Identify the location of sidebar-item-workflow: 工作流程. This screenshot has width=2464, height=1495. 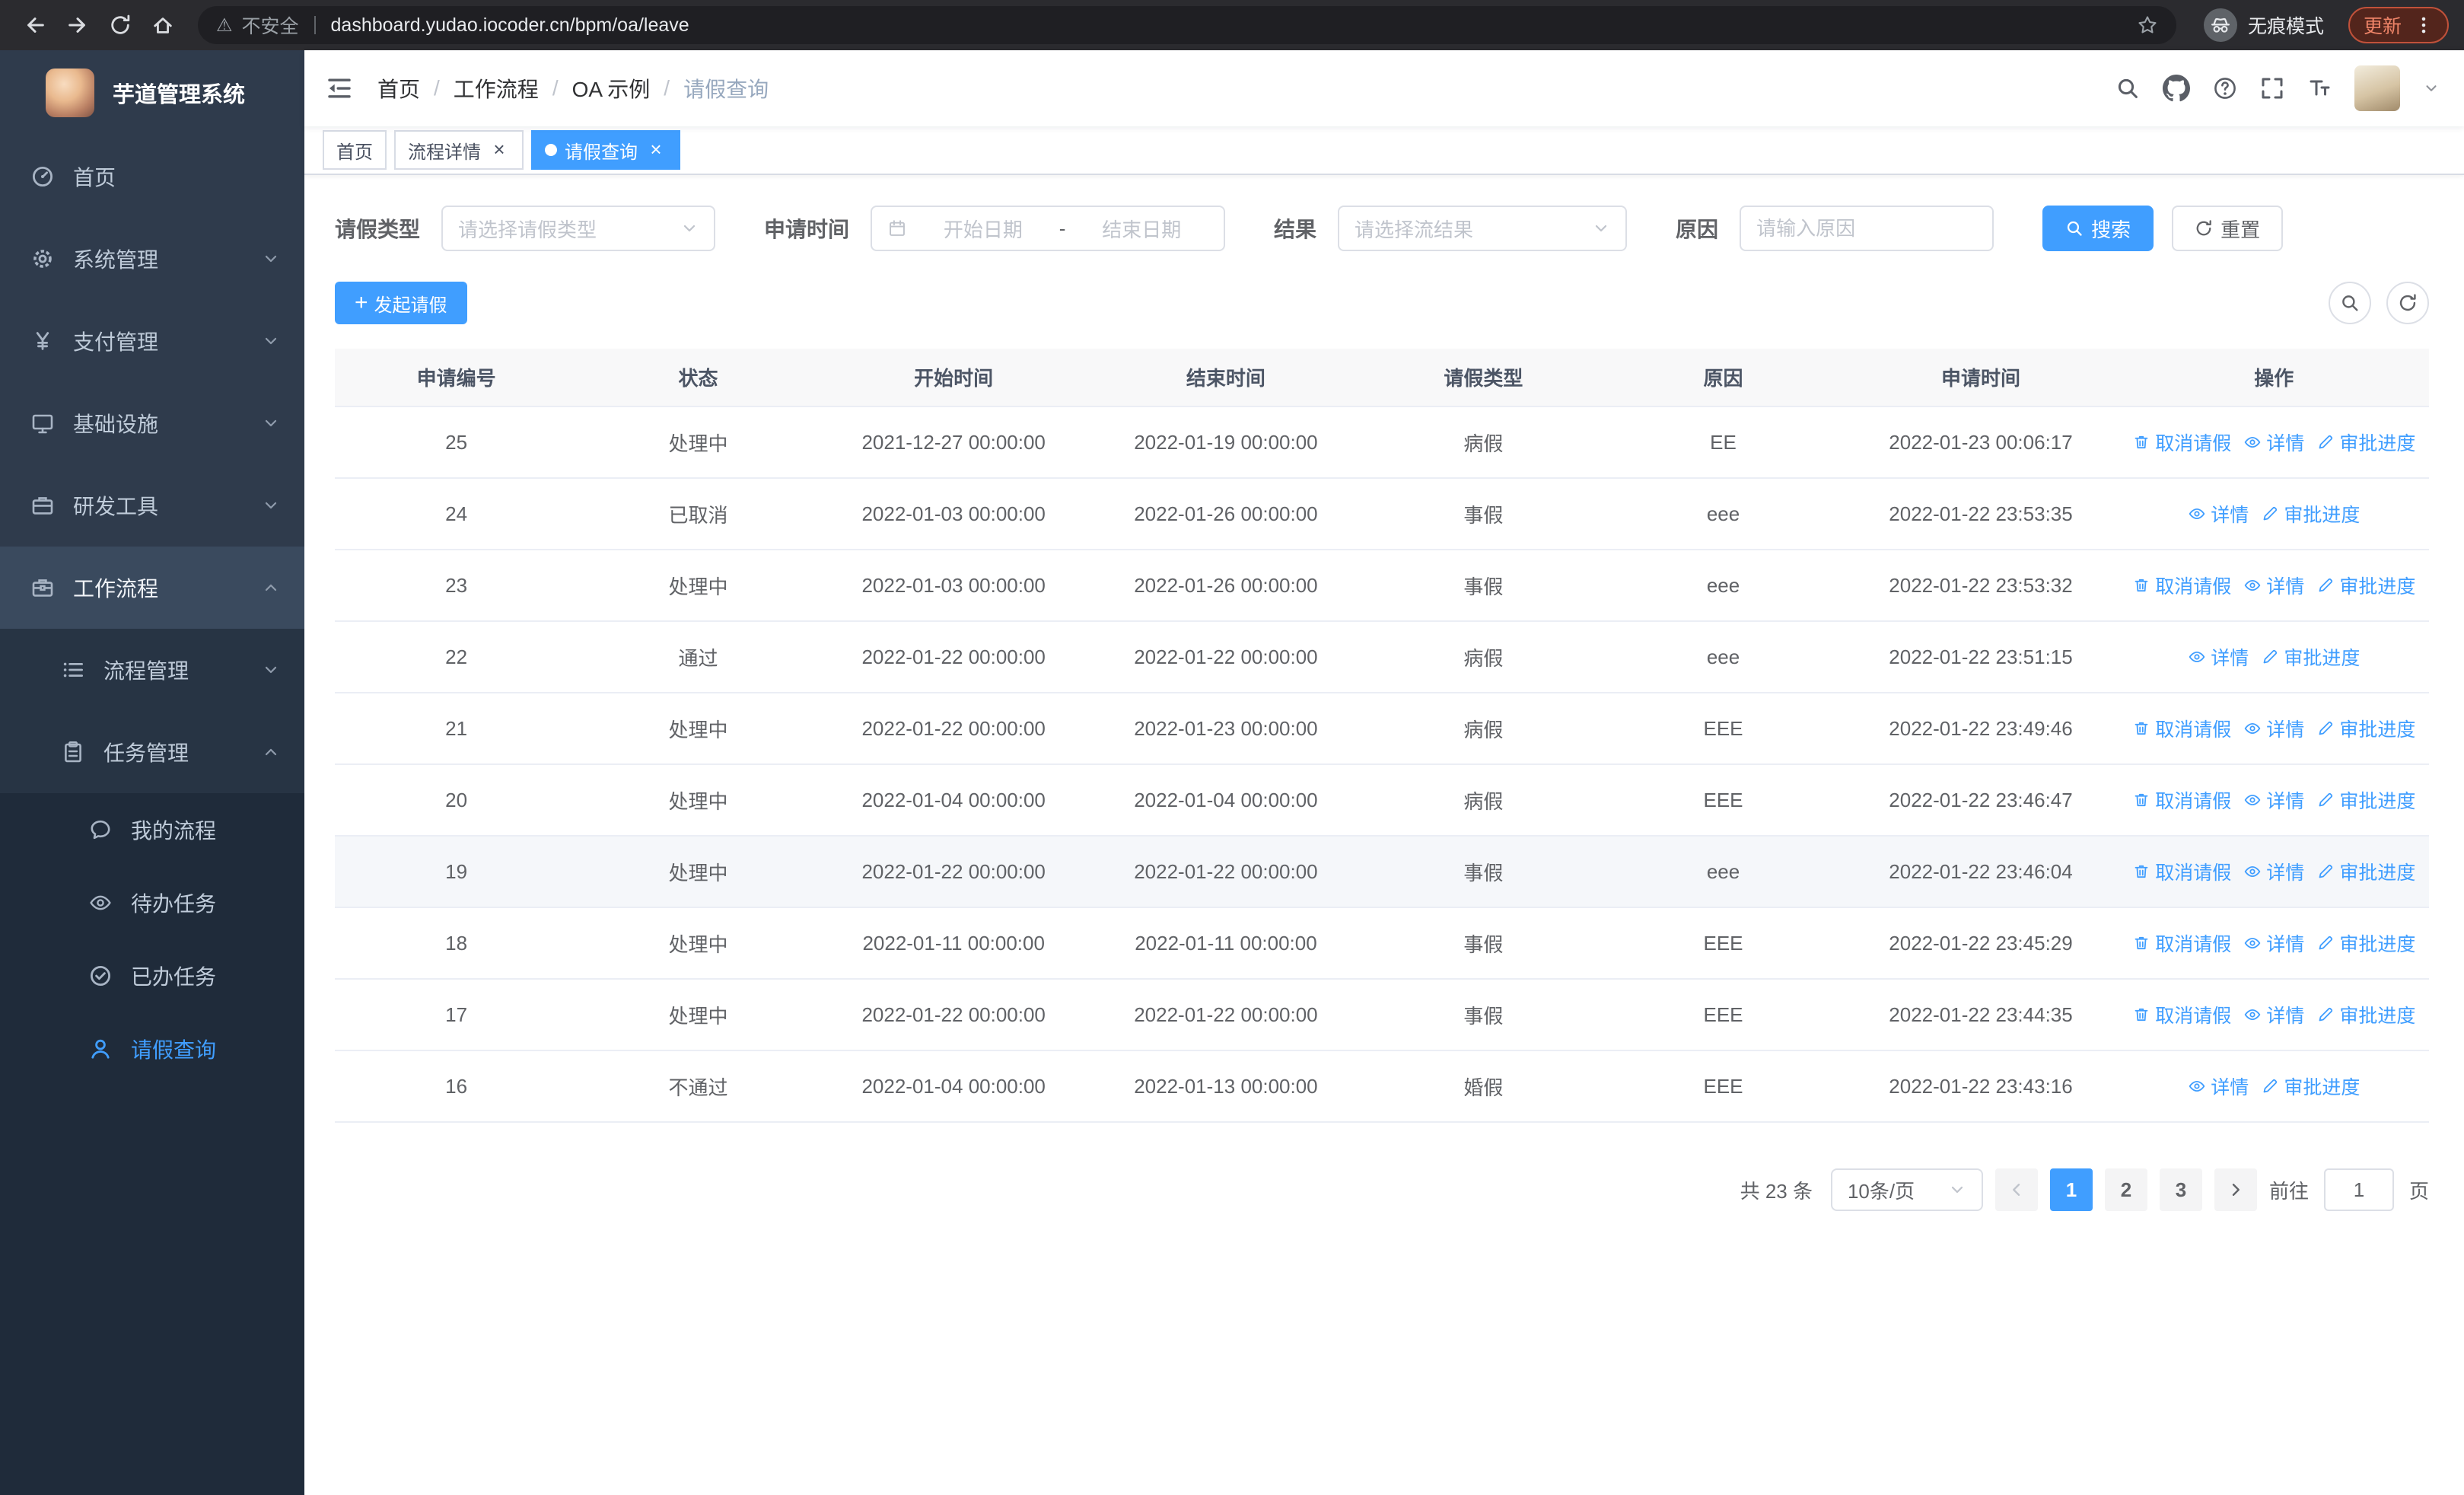
(152, 588).